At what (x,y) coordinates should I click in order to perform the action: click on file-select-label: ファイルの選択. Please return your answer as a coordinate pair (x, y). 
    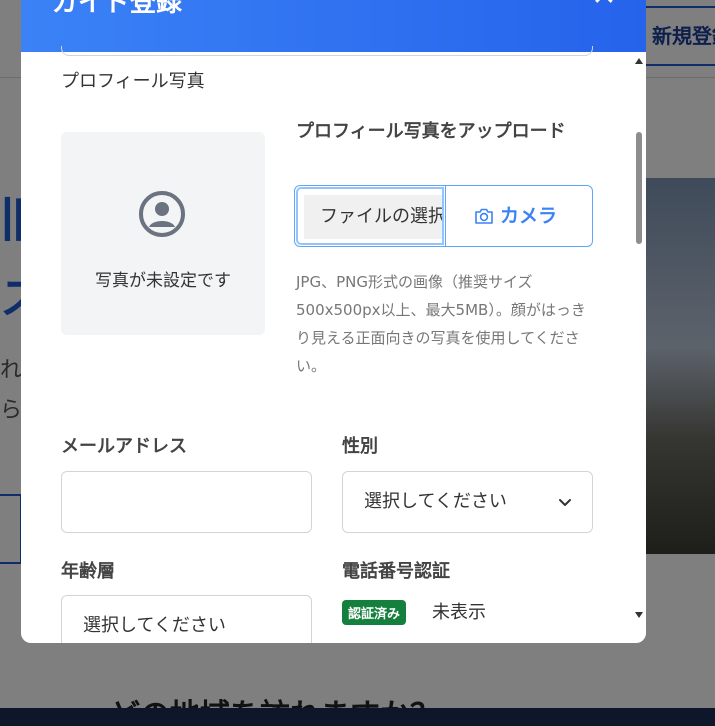
    Looking at the image, I should click on (373, 217).